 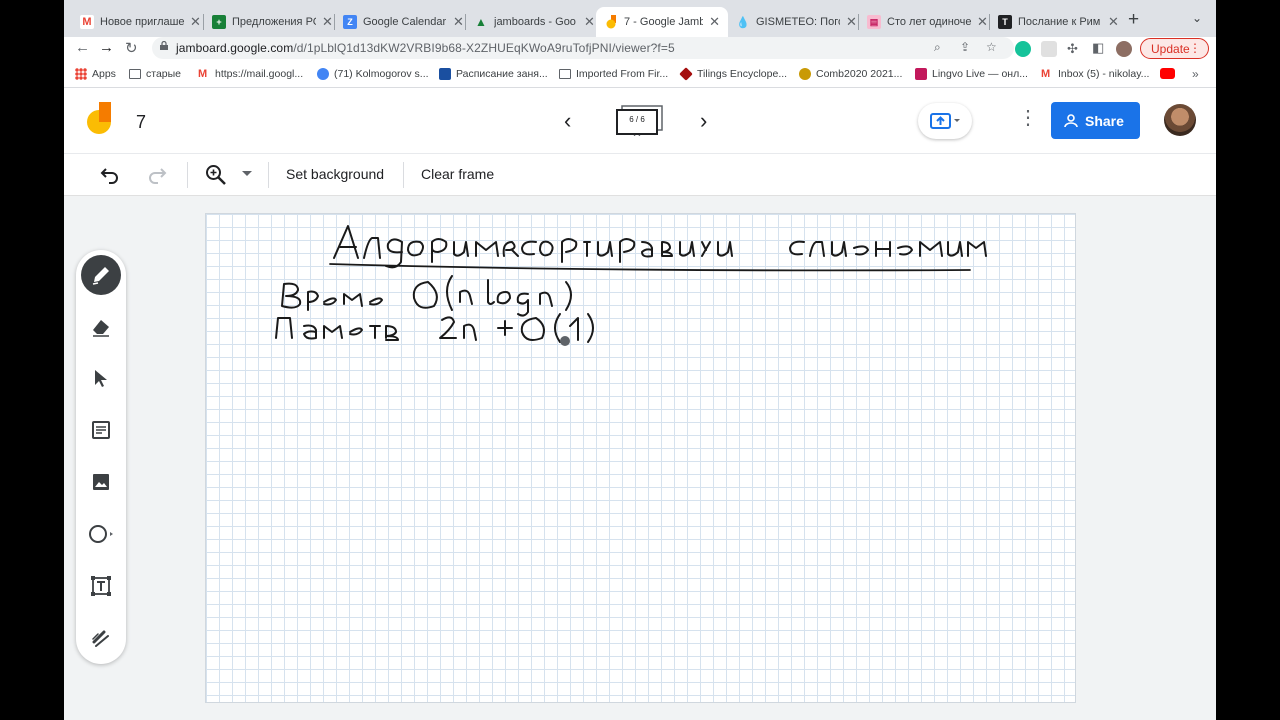 I want to click on tab-1: + Предложения РС ✕, so click(x=272, y=22).